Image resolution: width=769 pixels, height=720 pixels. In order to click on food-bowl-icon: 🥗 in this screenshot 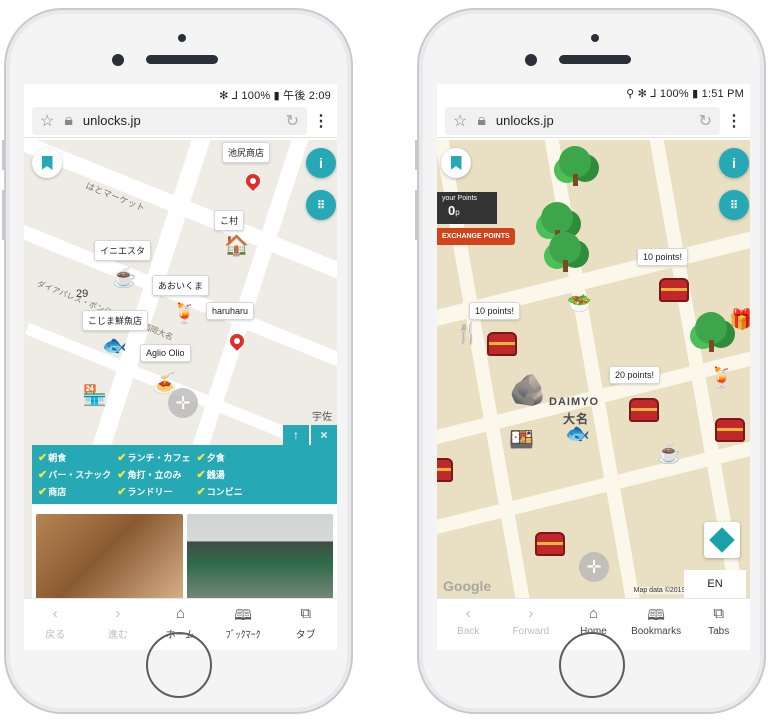, I will do `click(579, 304)`.